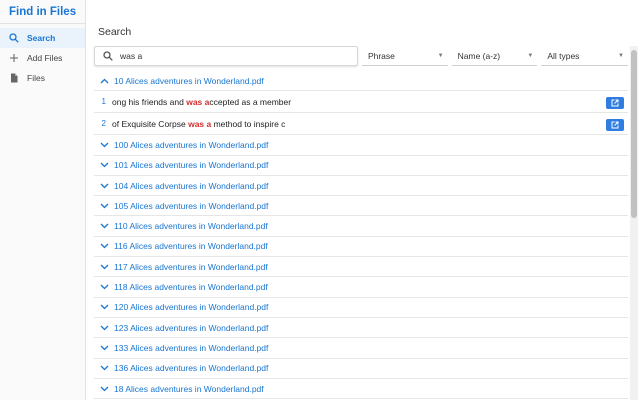 This screenshot has height=400, width=640. What do you see at coordinates (230, 56) in the screenshot?
I see `search-input` at bounding box center [230, 56].